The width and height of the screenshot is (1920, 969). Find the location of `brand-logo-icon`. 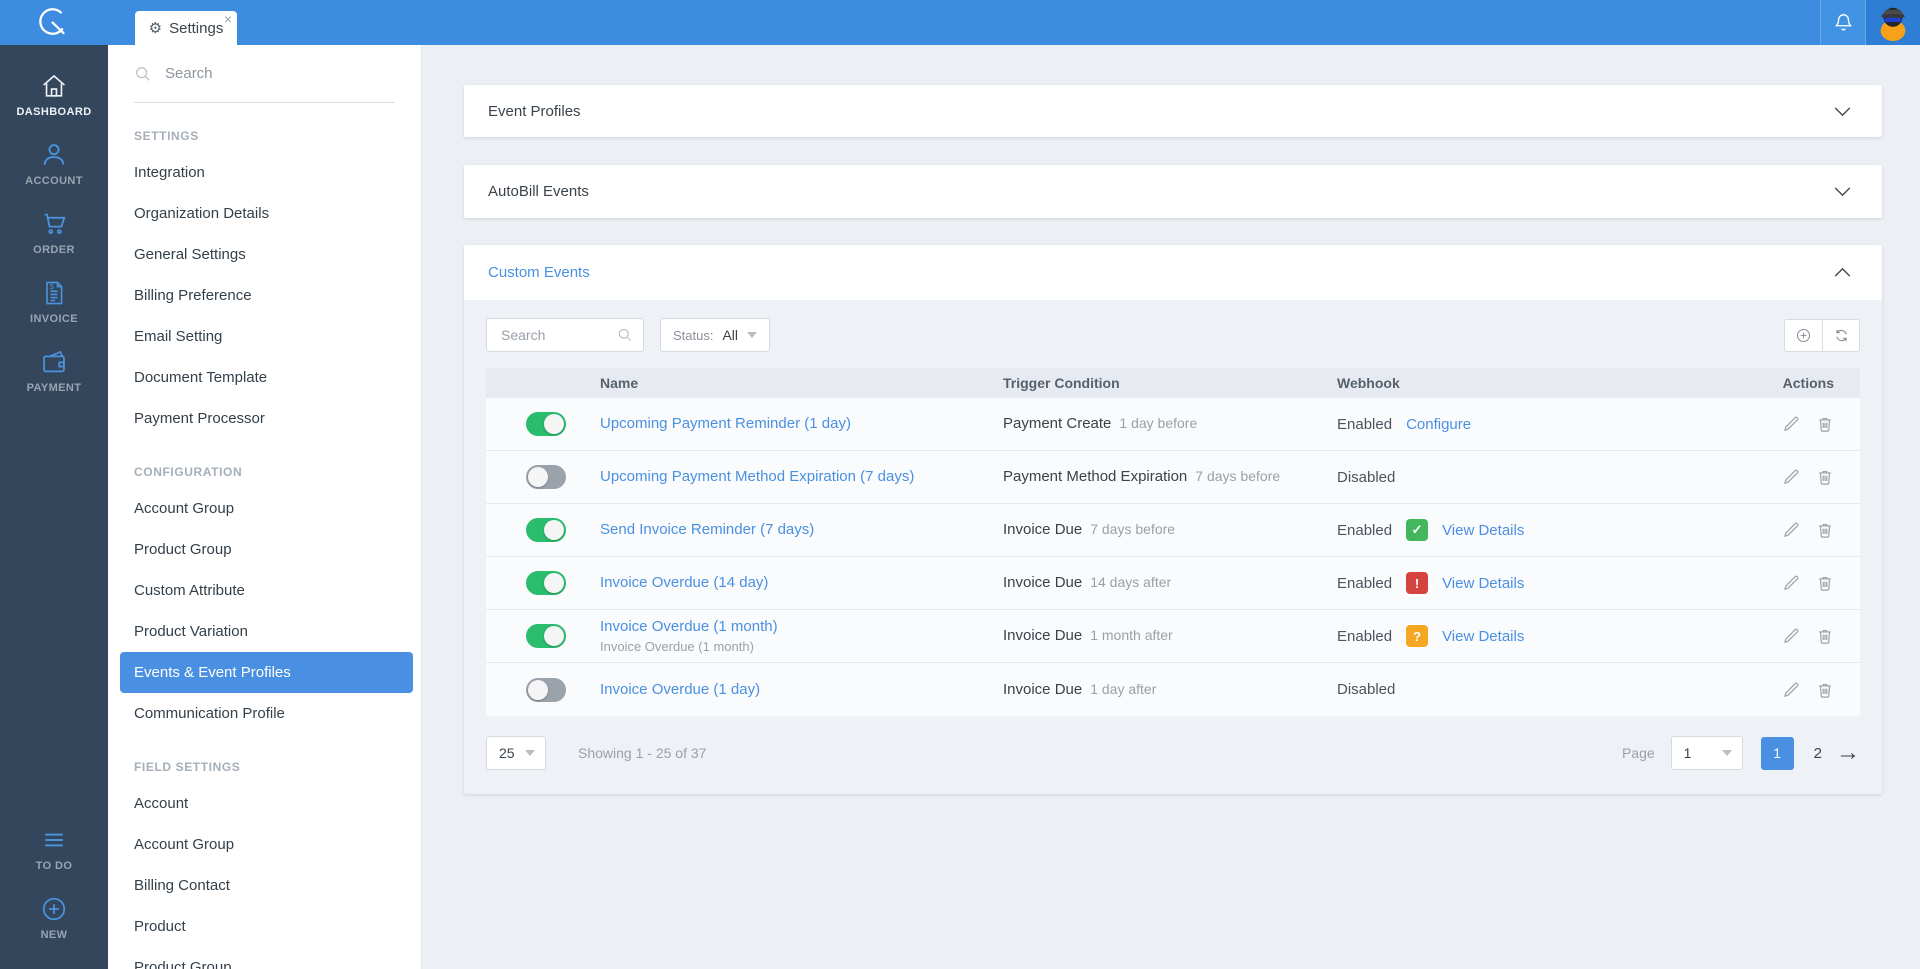

brand-logo-icon is located at coordinates (53, 22).